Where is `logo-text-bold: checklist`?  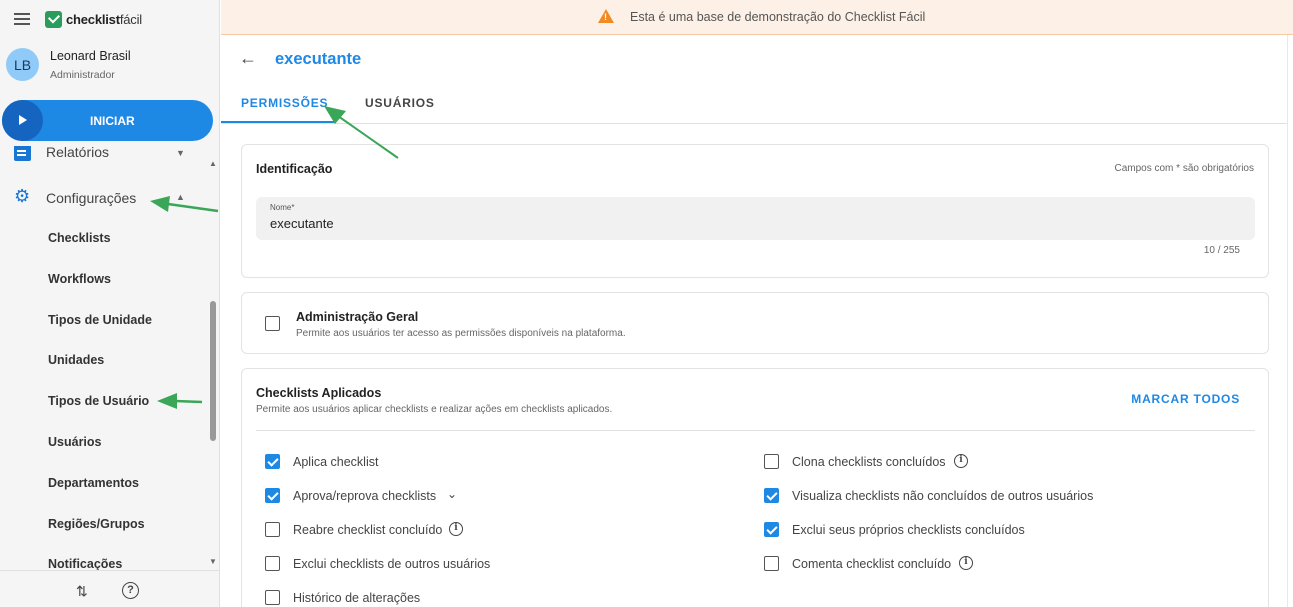
logo-text-bold: checklist is located at coordinates (93, 19).